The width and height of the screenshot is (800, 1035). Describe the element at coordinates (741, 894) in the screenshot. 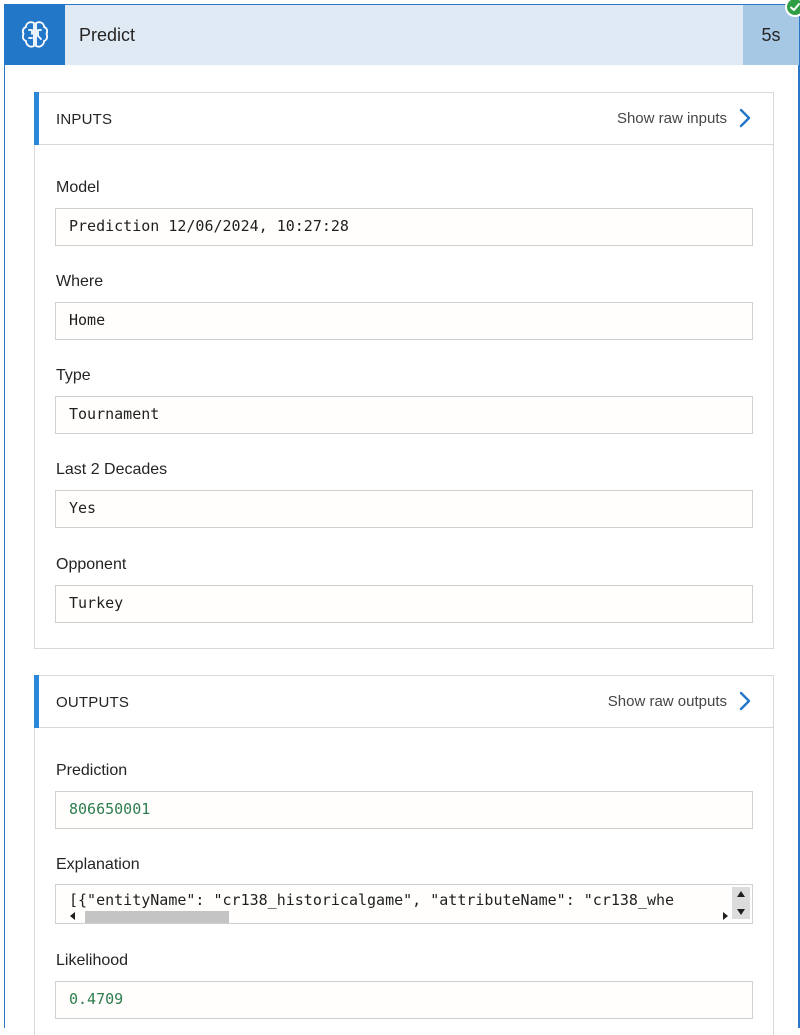

I see `scroll-up-arrow-icon` at that location.